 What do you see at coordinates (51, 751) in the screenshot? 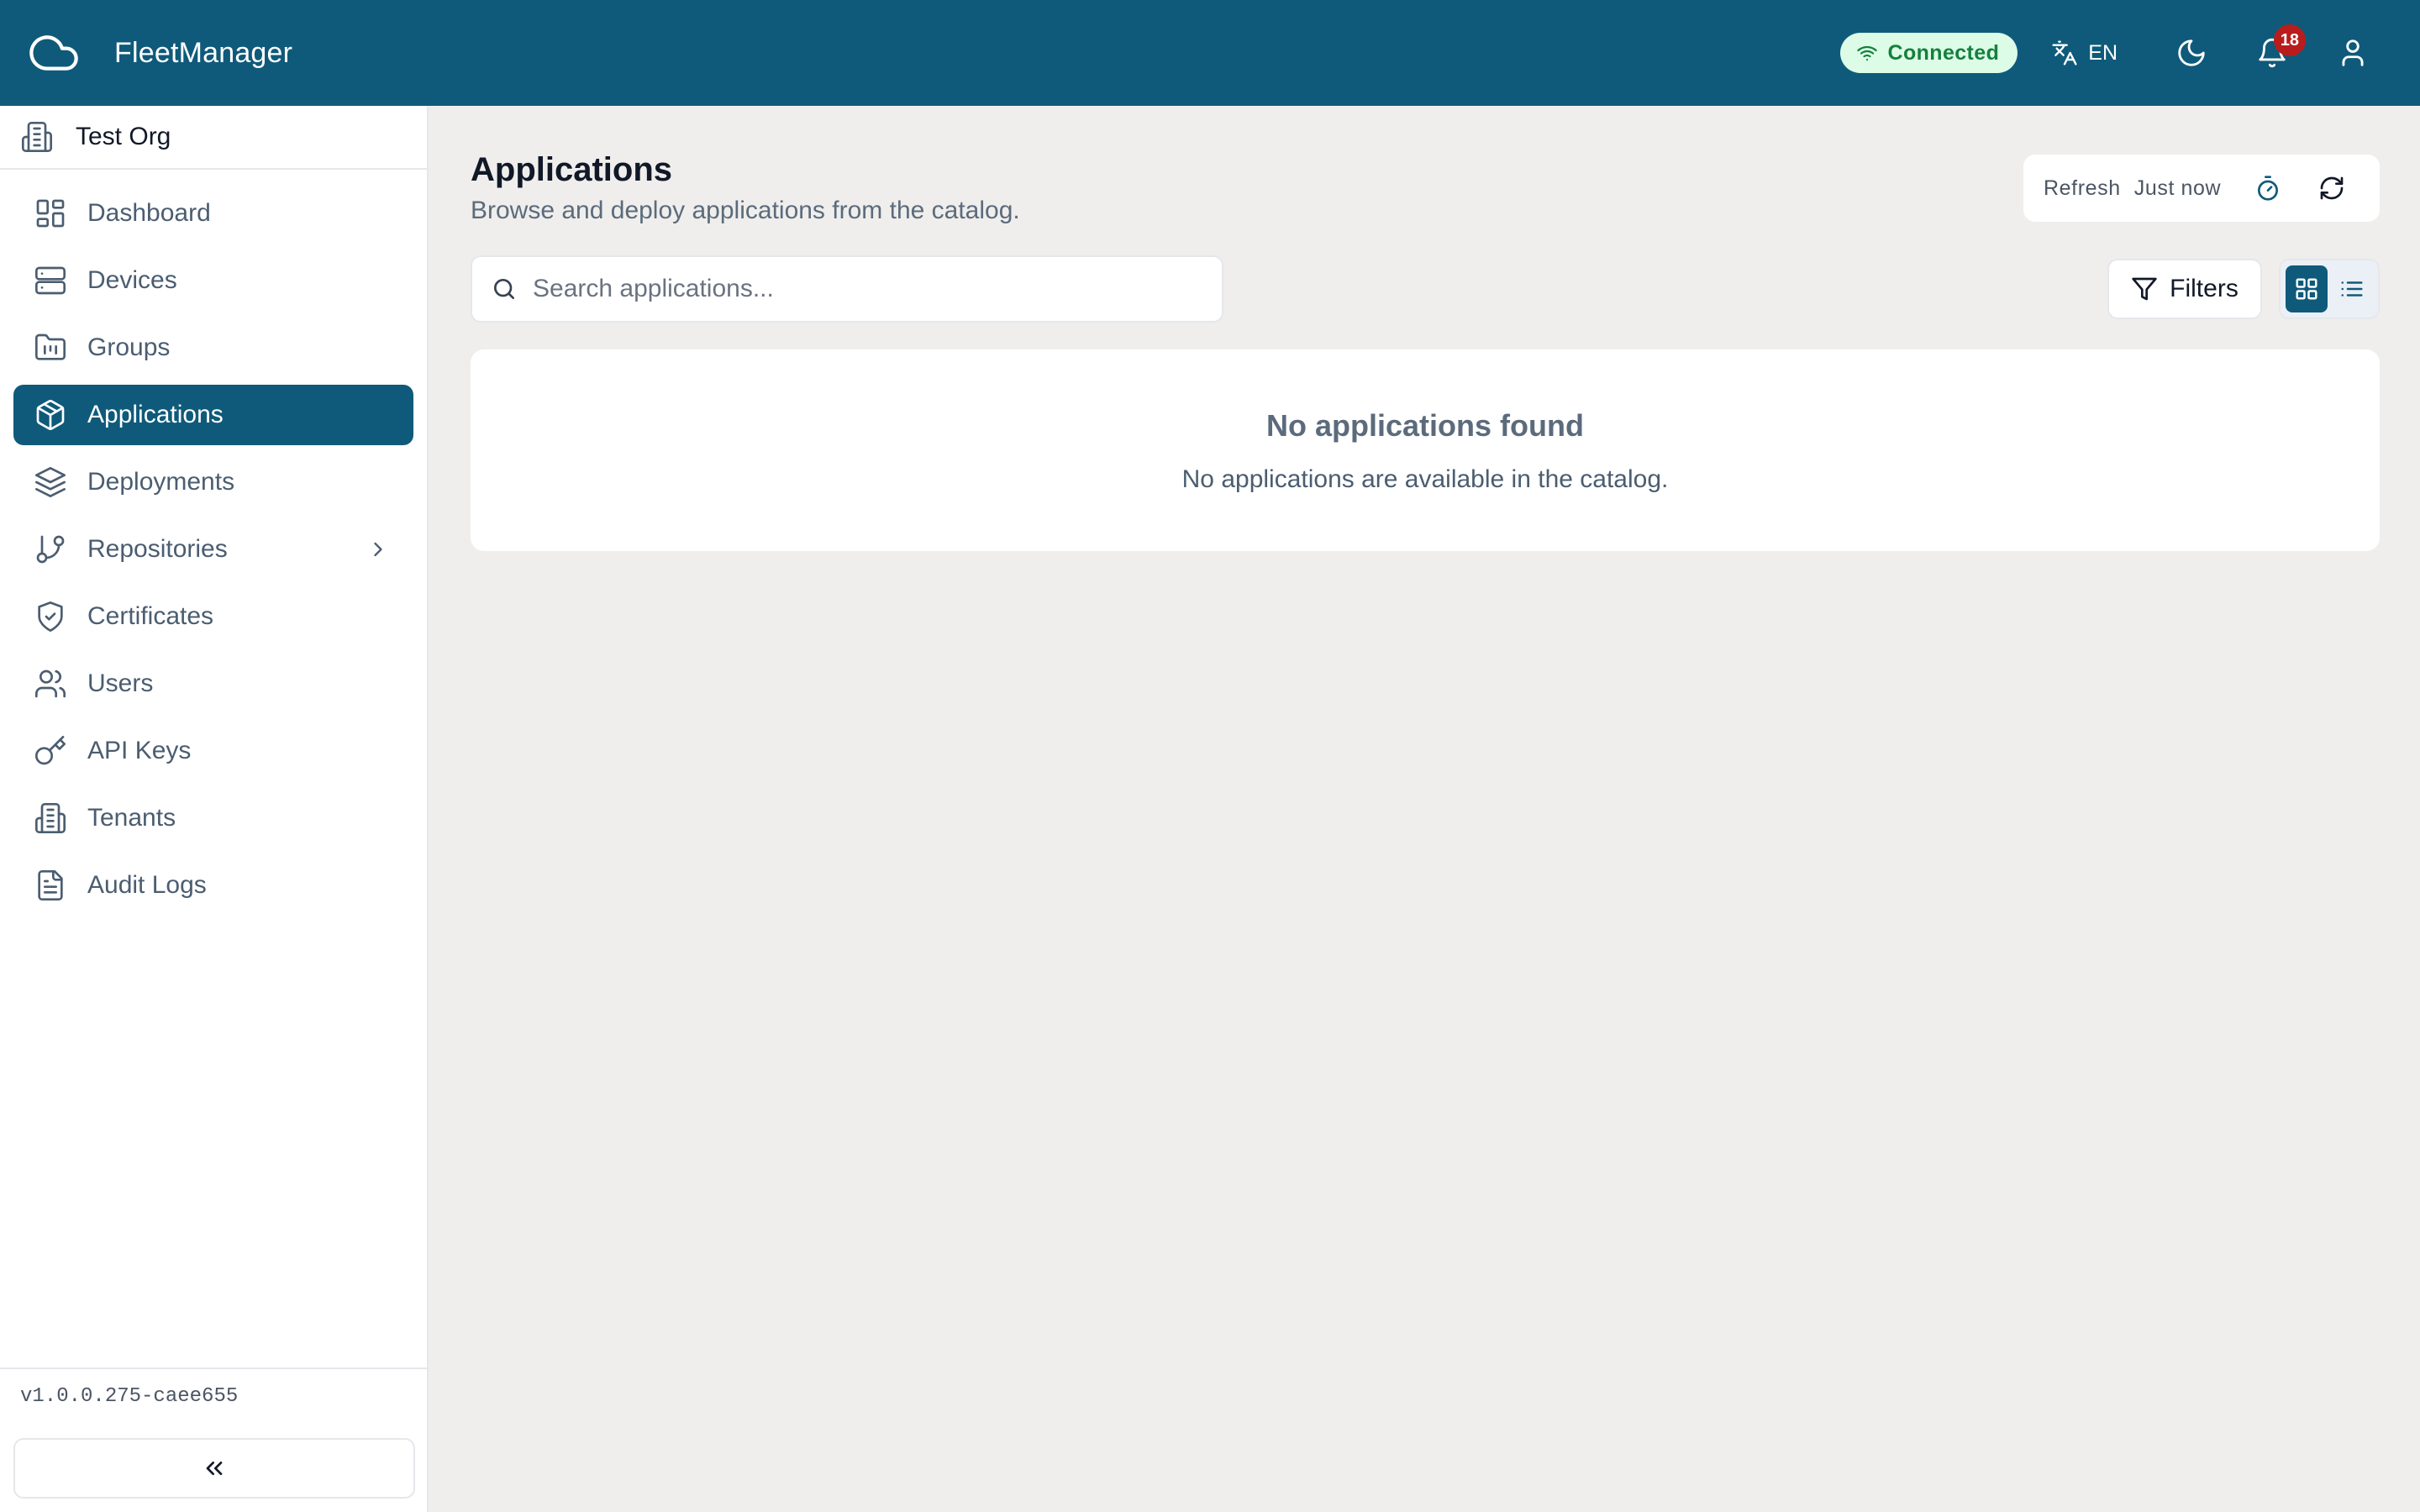
I see `key-icon` at bounding box center [51, 751].